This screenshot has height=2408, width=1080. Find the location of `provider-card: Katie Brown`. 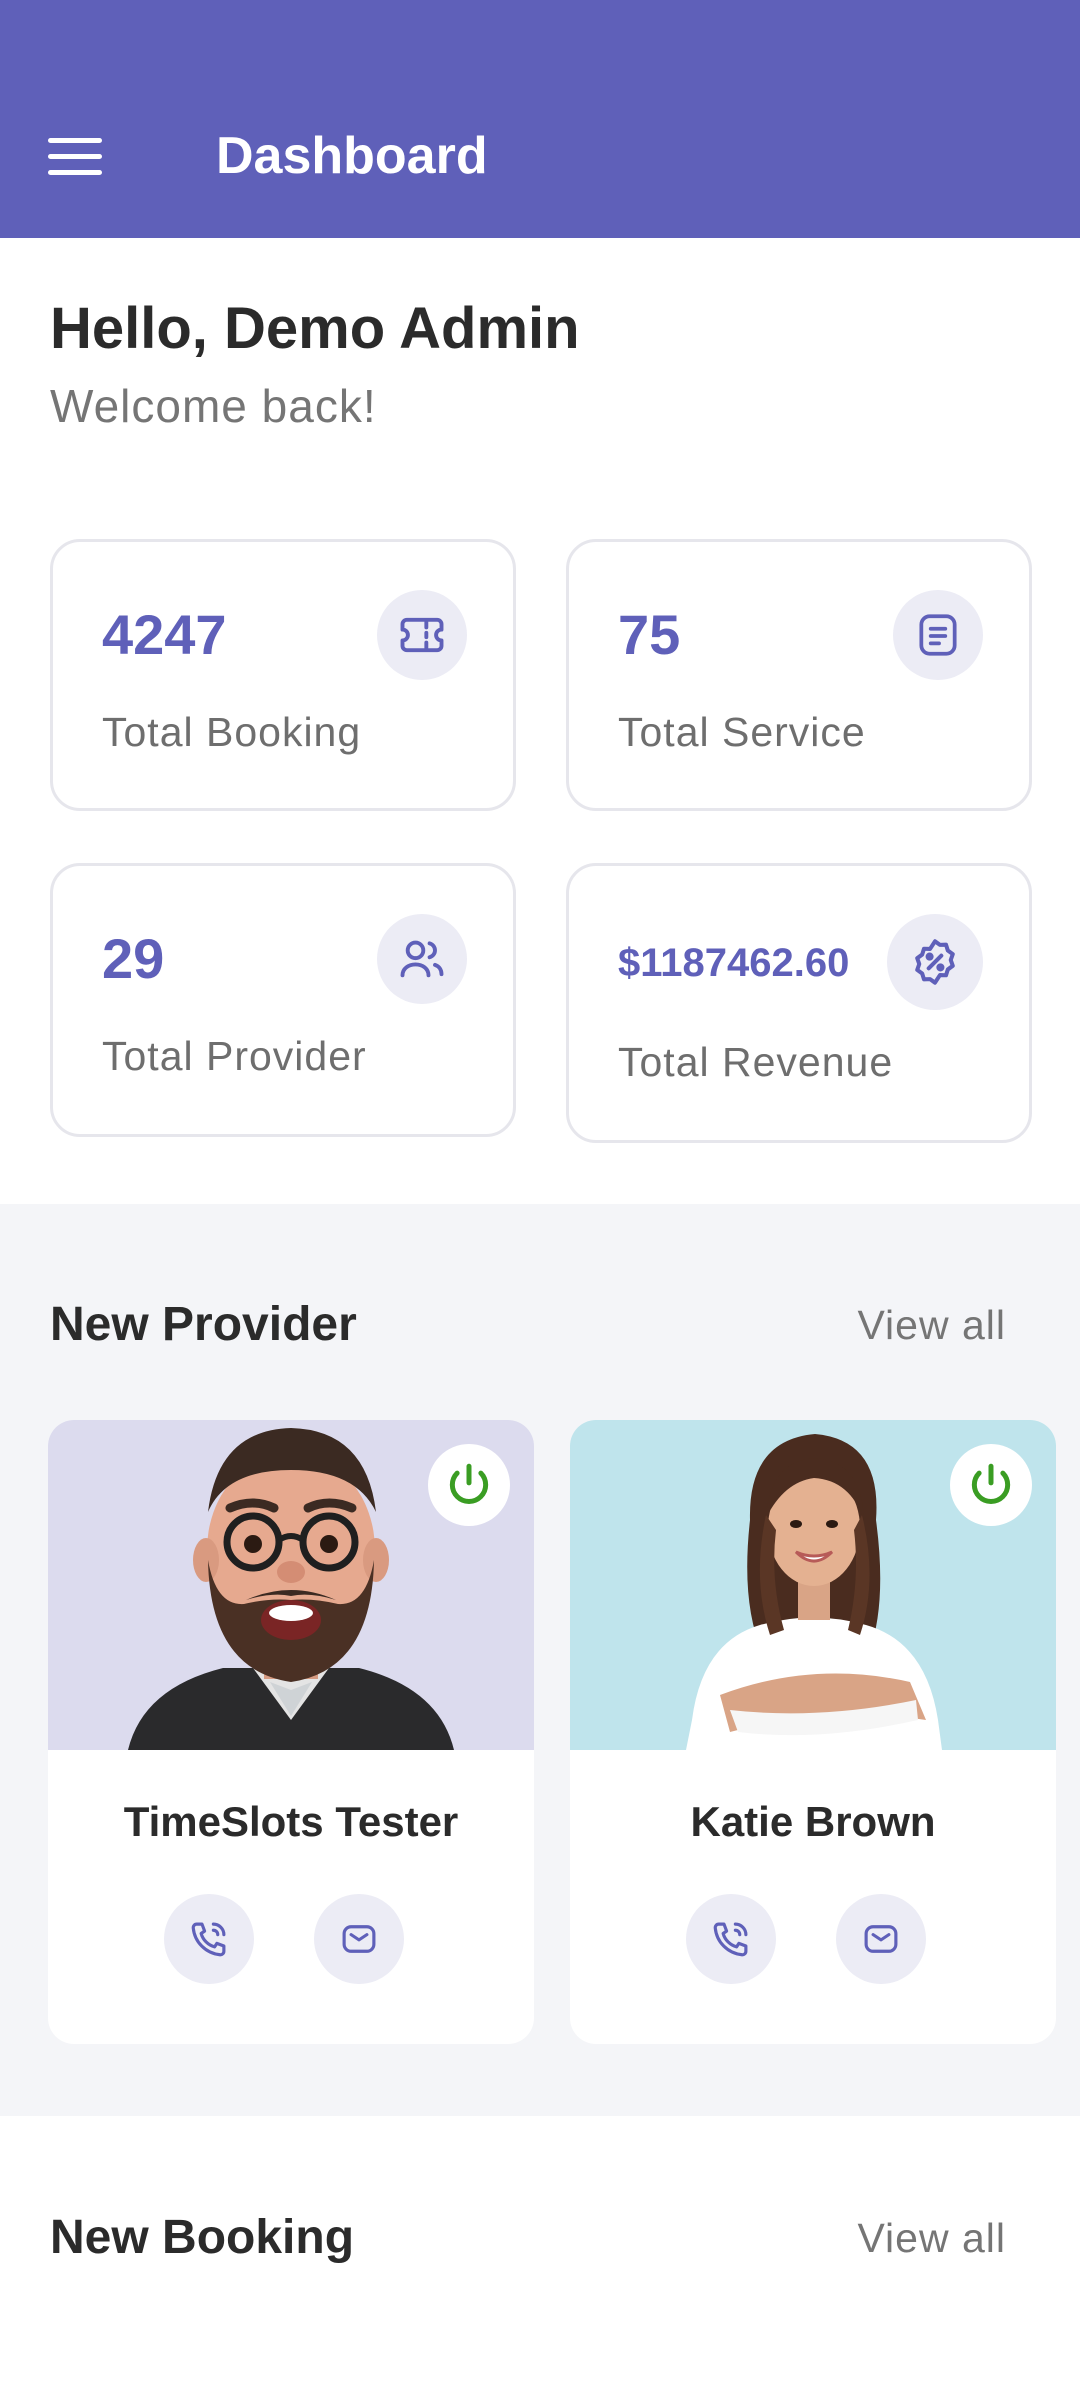

provider-card: Katie Brown is located at coordinates (813, 1732).